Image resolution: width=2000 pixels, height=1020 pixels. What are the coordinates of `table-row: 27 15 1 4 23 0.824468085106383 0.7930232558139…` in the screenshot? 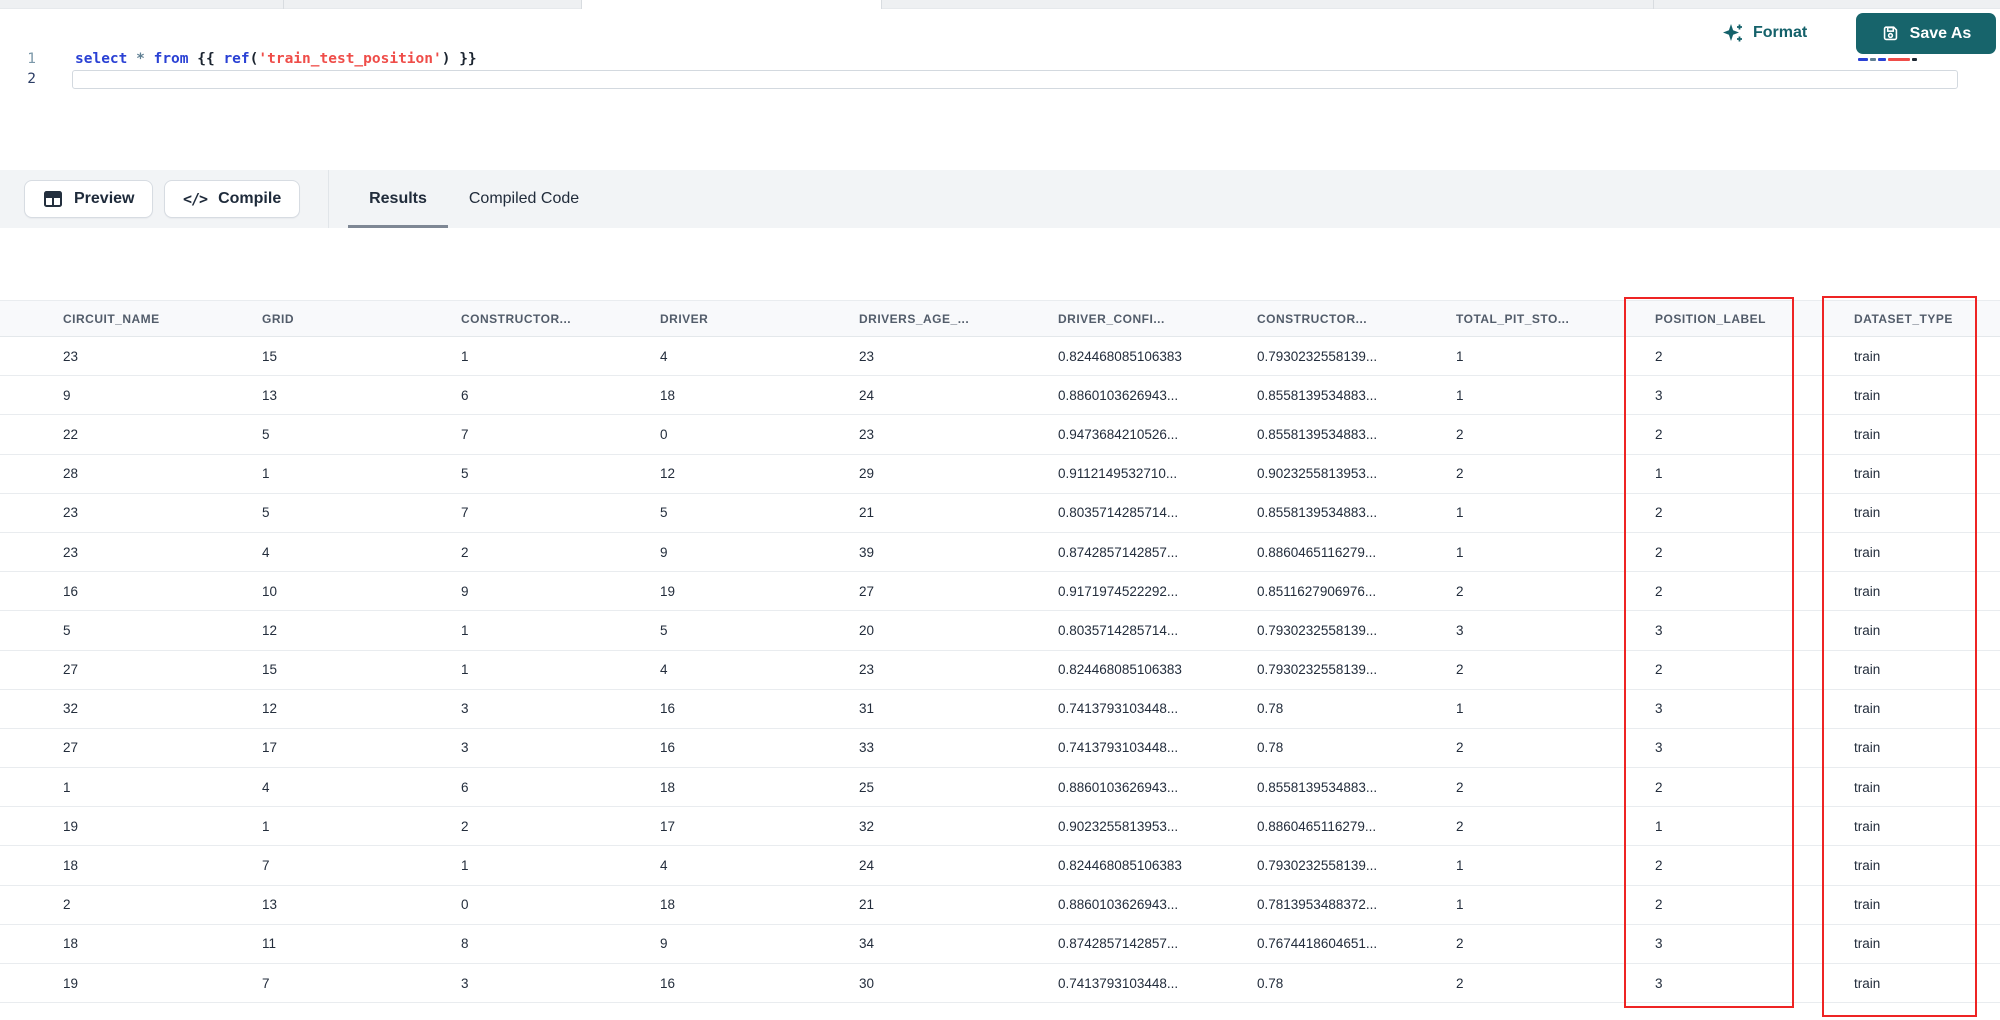 It's located at (1000, 670).